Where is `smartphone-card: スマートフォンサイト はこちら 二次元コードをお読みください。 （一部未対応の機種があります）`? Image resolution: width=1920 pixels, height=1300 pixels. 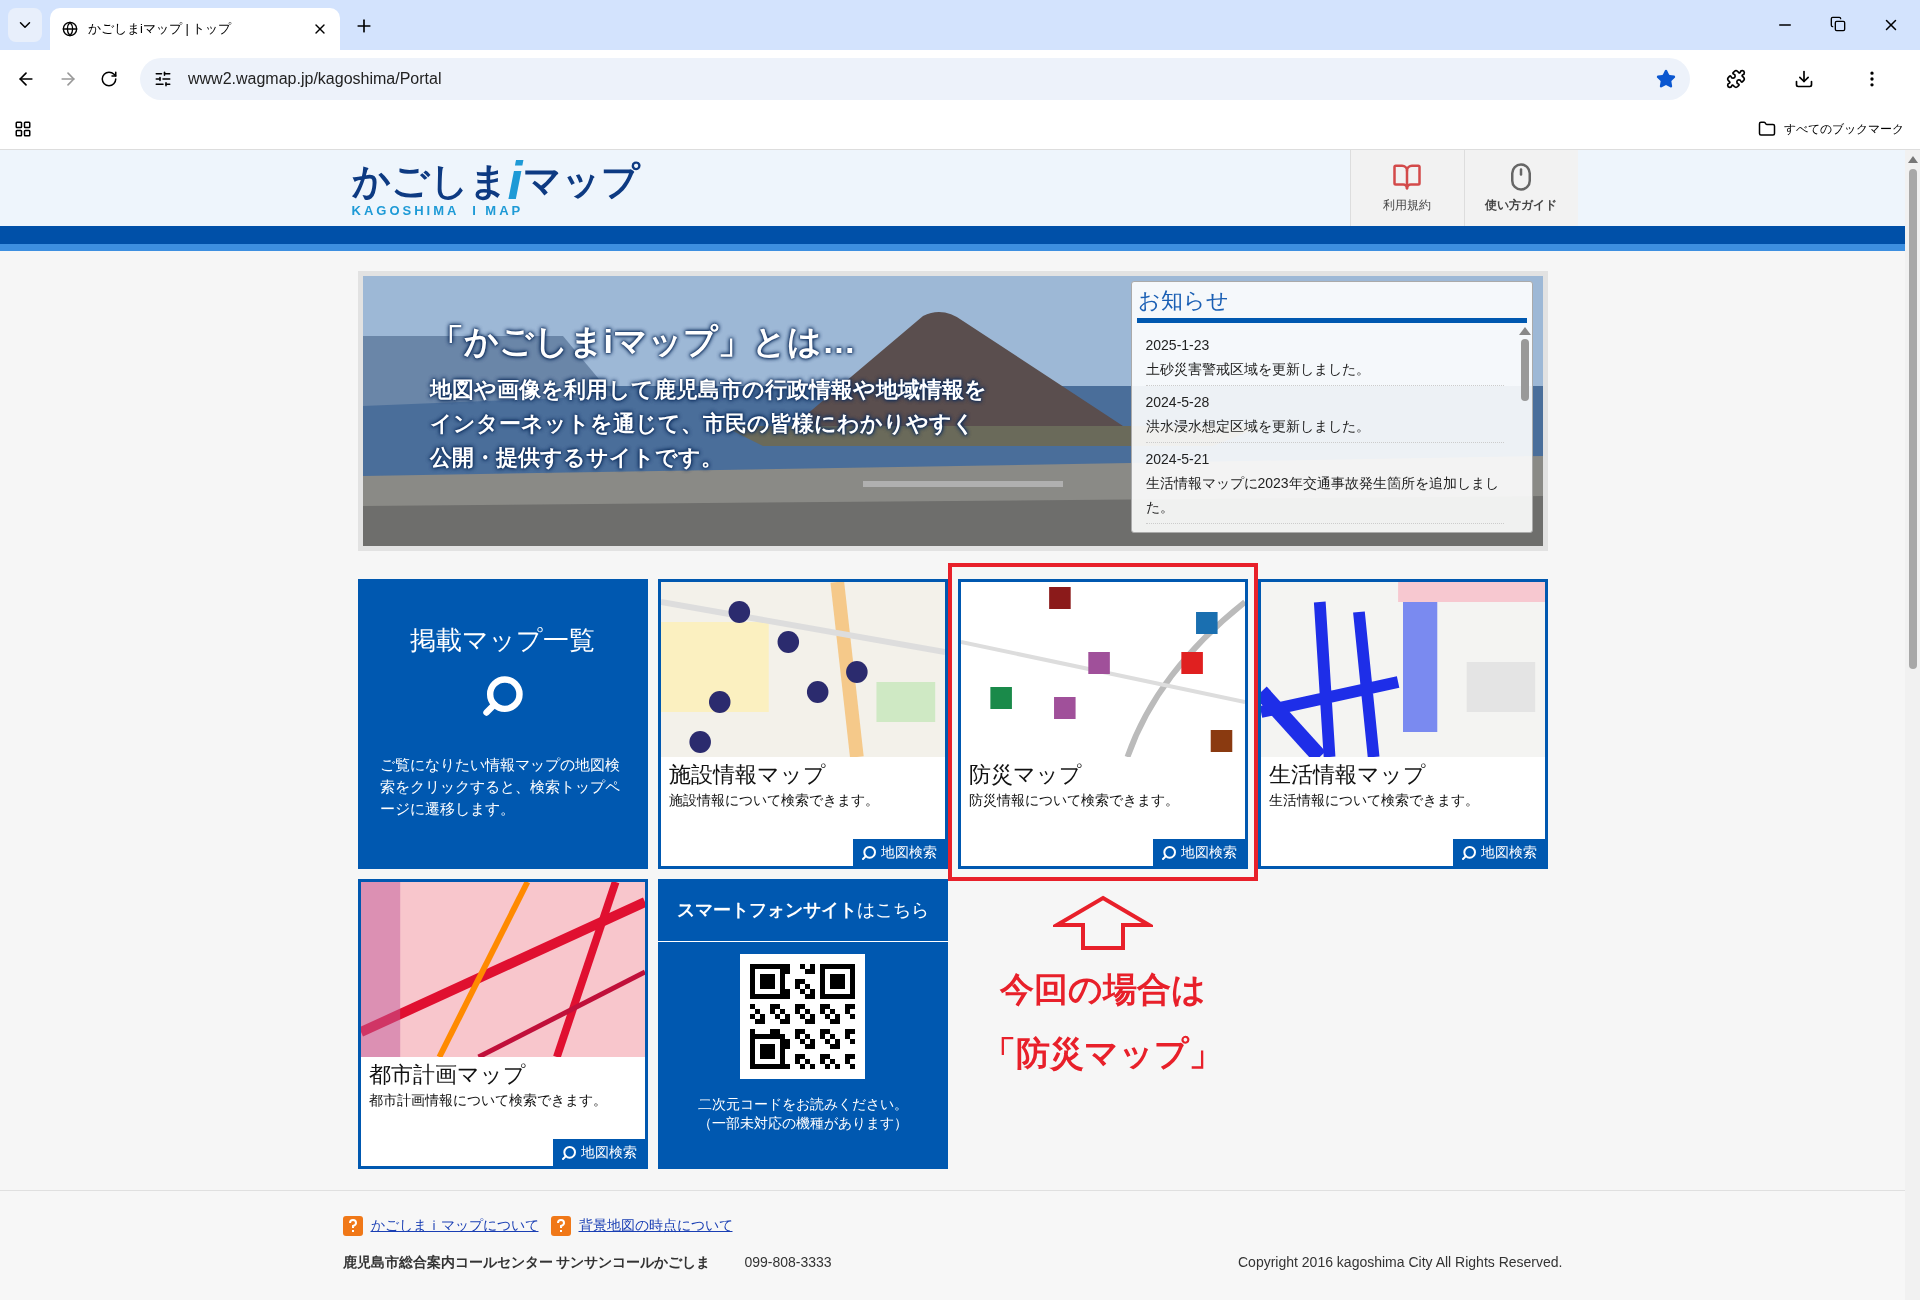
smartphone-card: スマートフォンサイト はこちら 二次元コードをお読みください。 （一部未対応の機種があります） is located at coordinates (802, 1024).